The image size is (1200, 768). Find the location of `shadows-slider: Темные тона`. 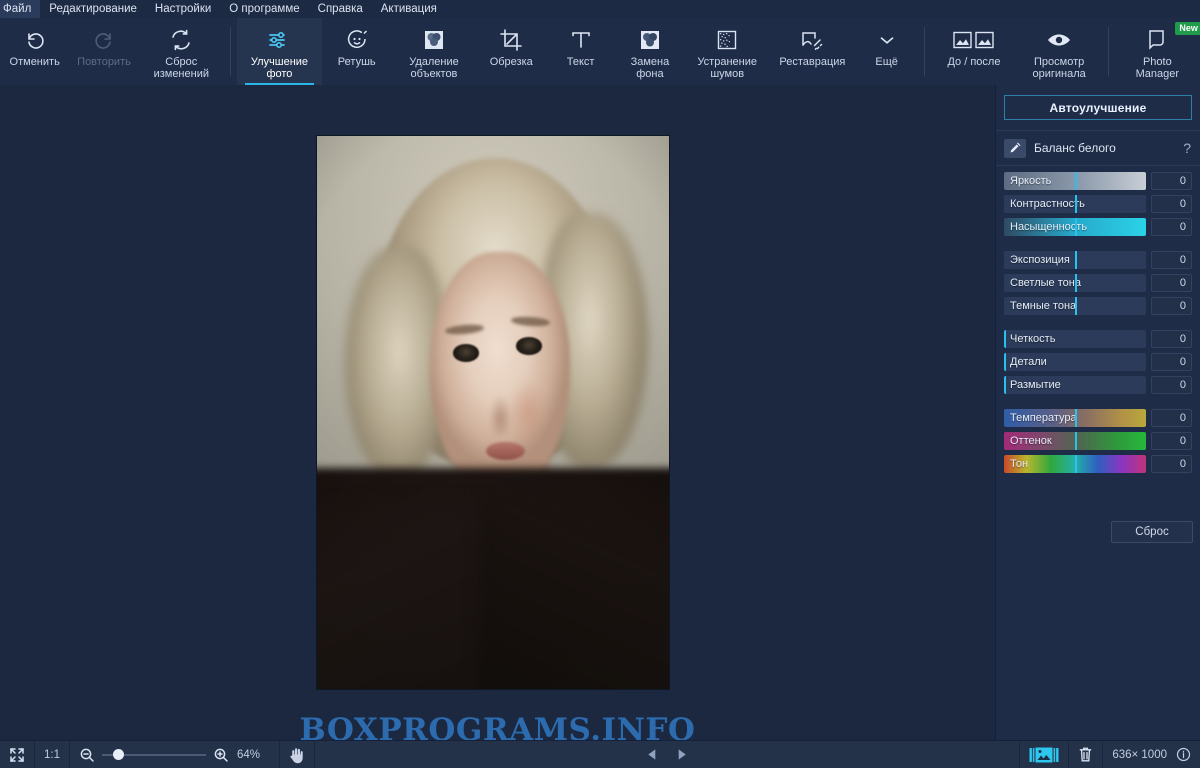

shadows-slider: Темные тона is located at coordinates (1075, 306).